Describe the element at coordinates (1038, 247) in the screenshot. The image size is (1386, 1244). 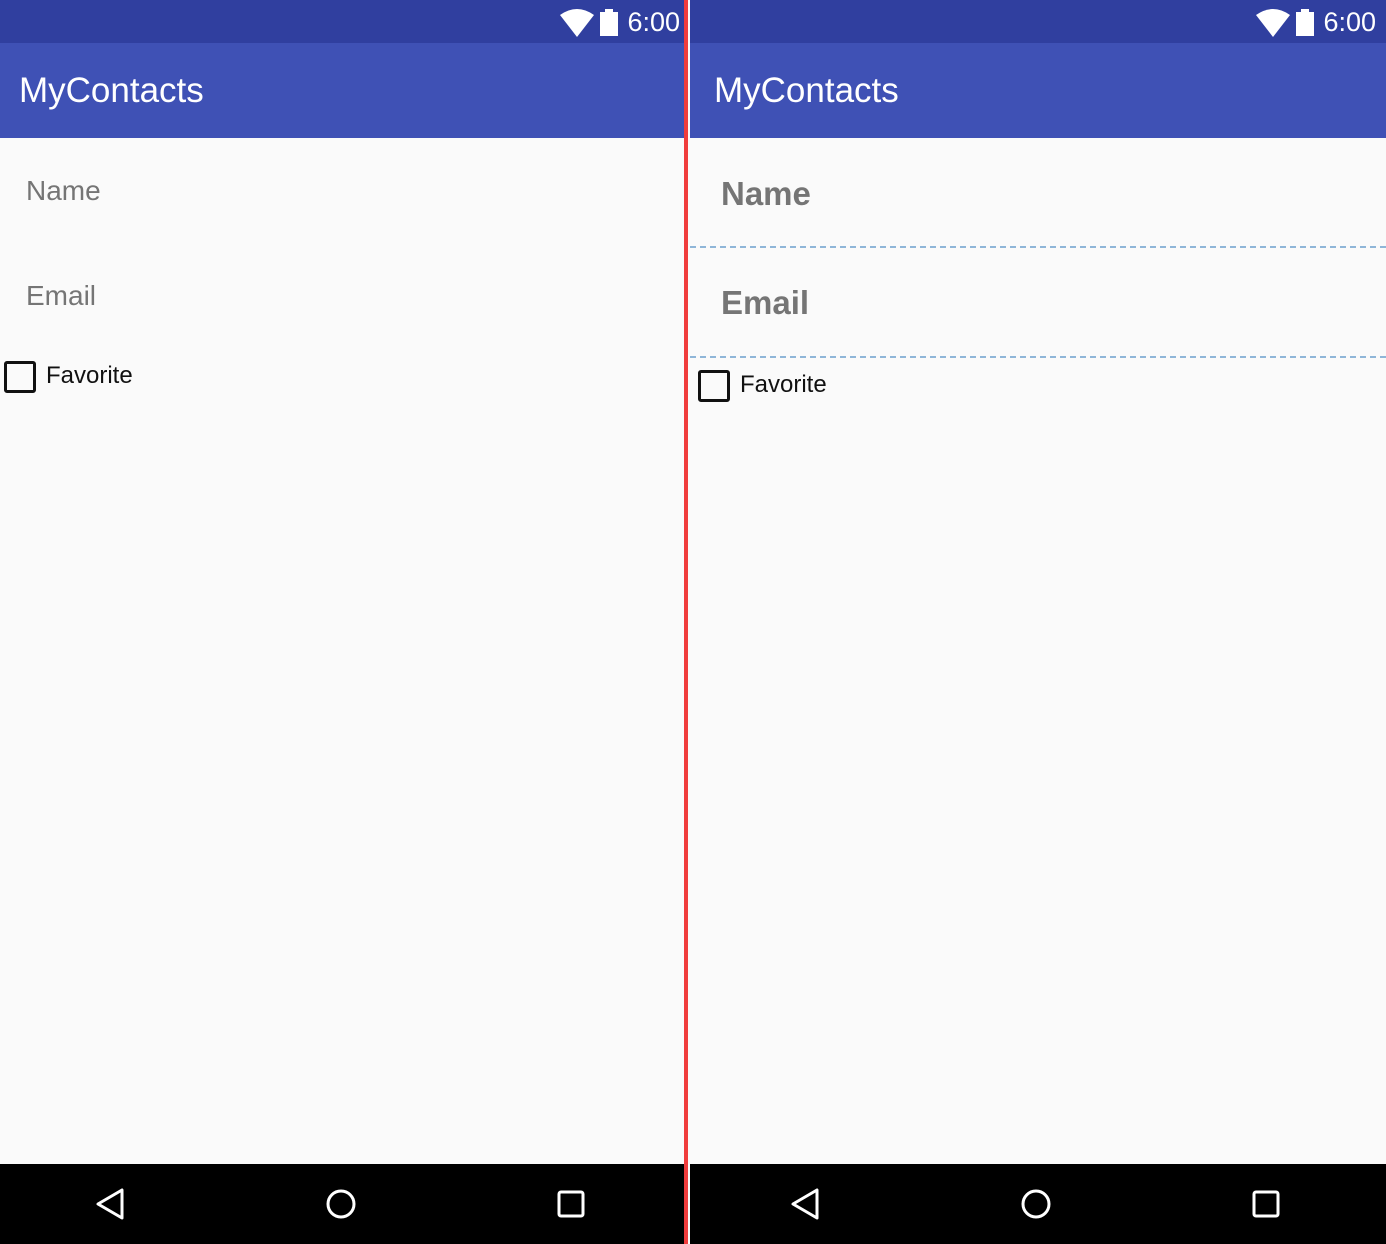
I see `name-field-guide` at that location.